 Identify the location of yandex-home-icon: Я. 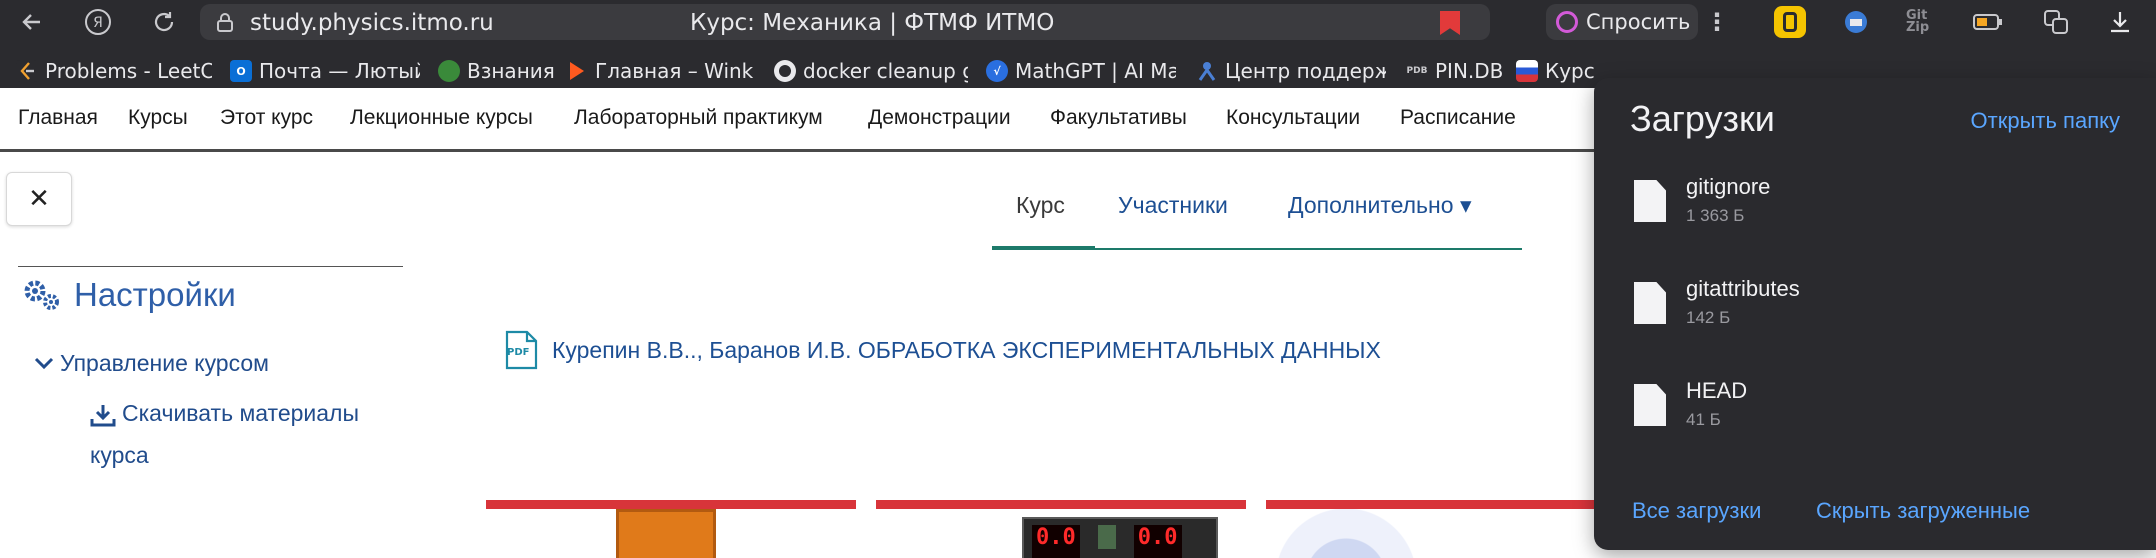
(98, 22).